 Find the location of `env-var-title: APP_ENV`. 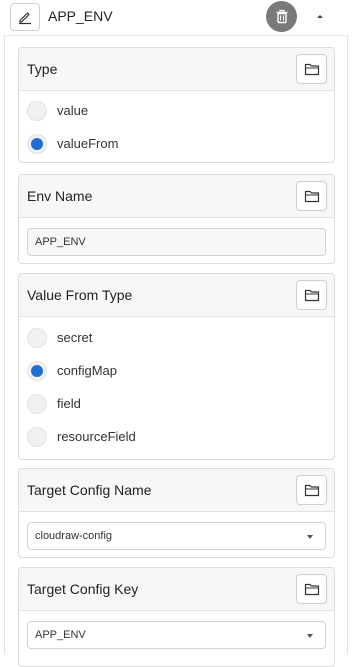

env-var-title: APP_ENV is located at coordinates (80, 16).